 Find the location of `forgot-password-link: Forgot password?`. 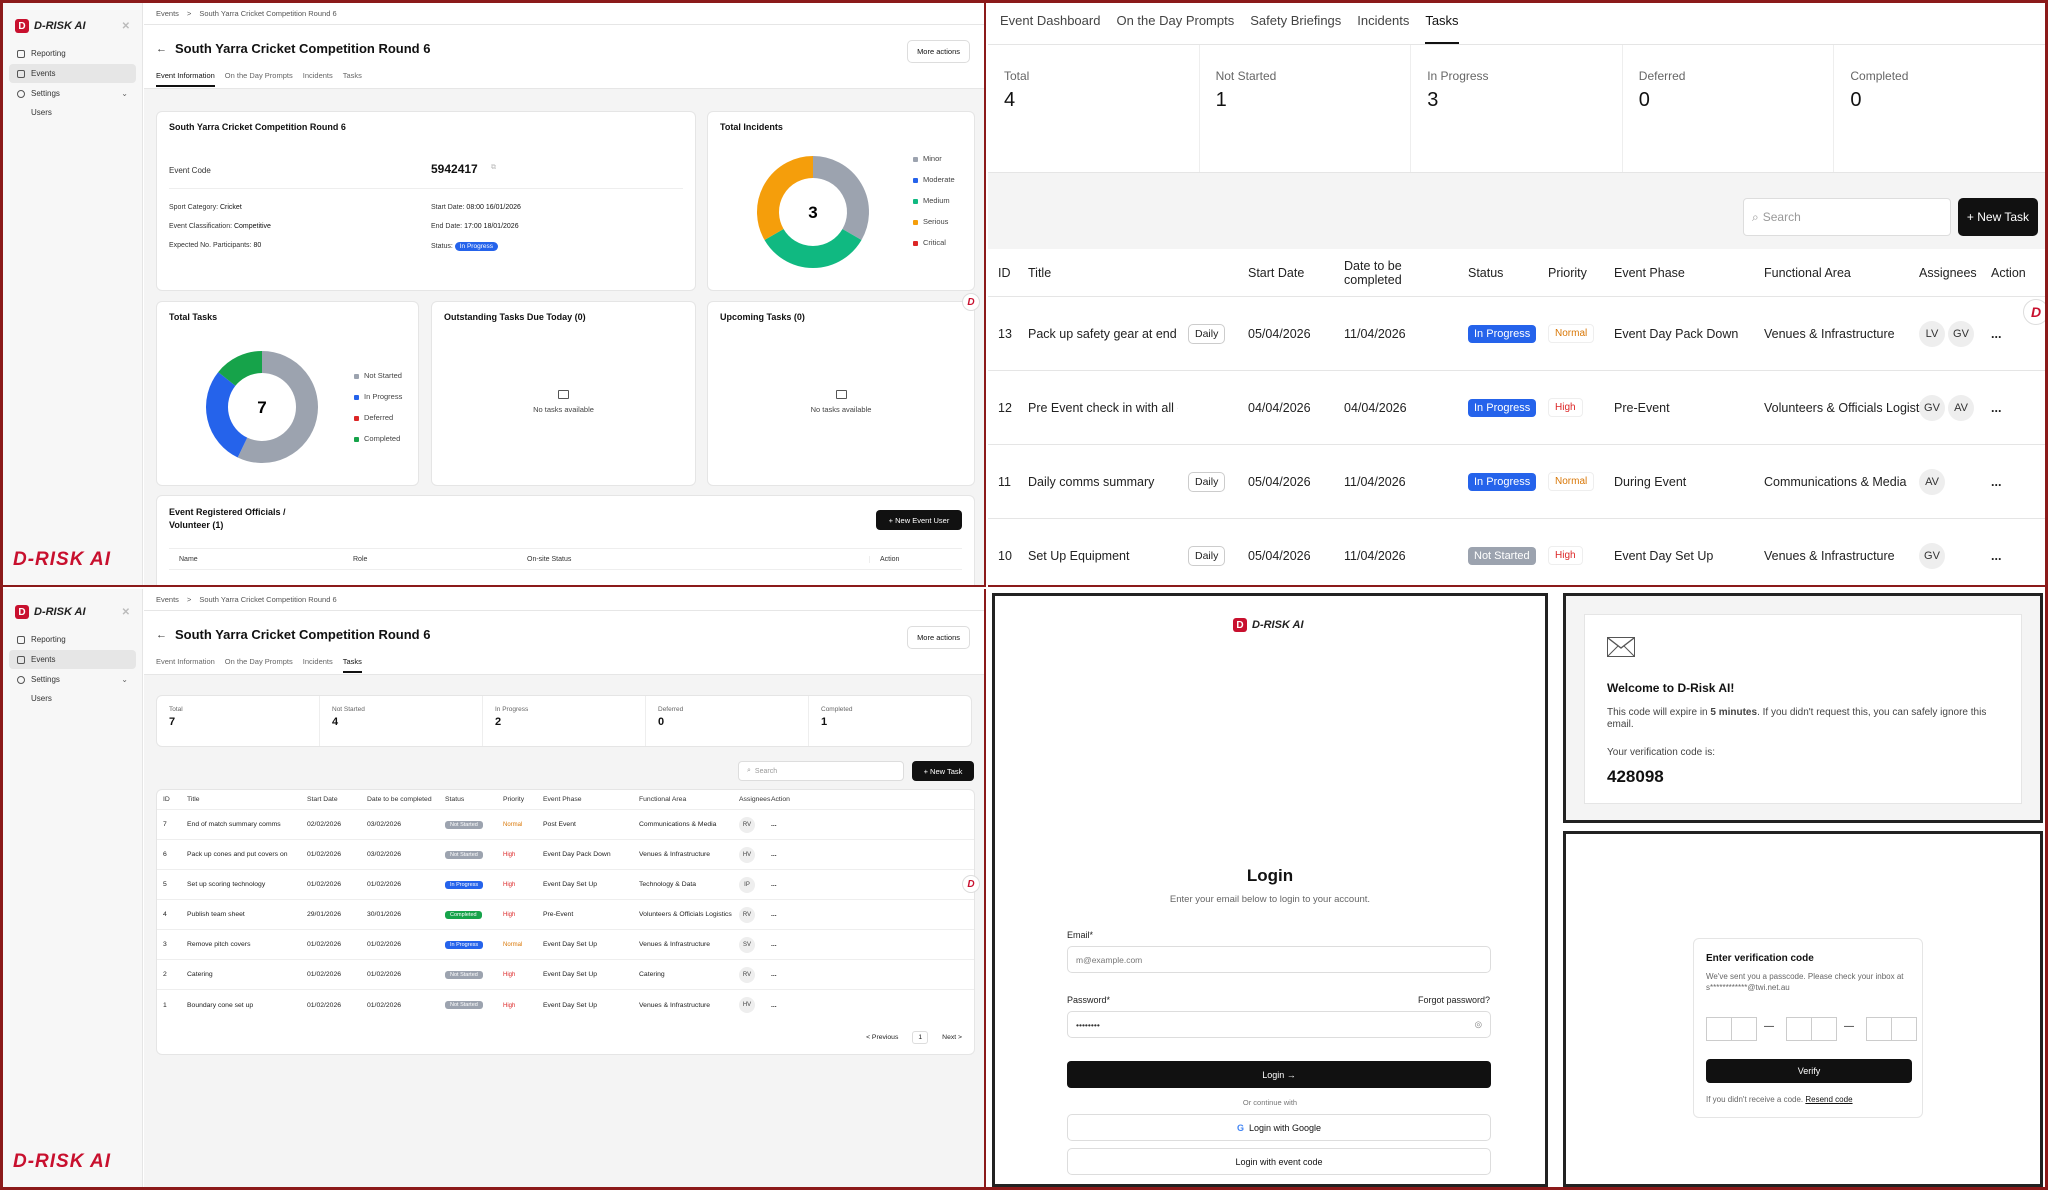

forgot-password-link: Forgot password? is located at coordinates (1454, 1000).